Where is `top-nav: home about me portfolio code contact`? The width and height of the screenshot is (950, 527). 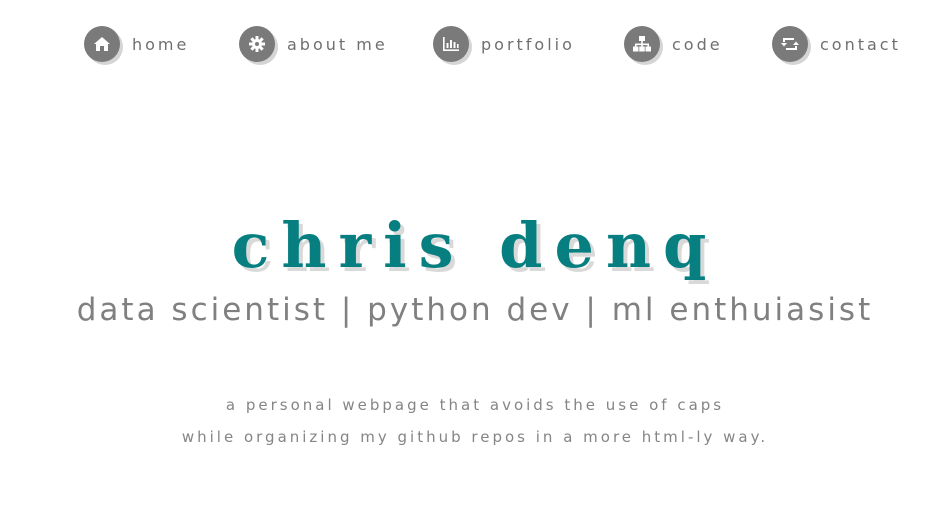 top-nav: home about me portfolio code contact is located at coordinates (475, 44).